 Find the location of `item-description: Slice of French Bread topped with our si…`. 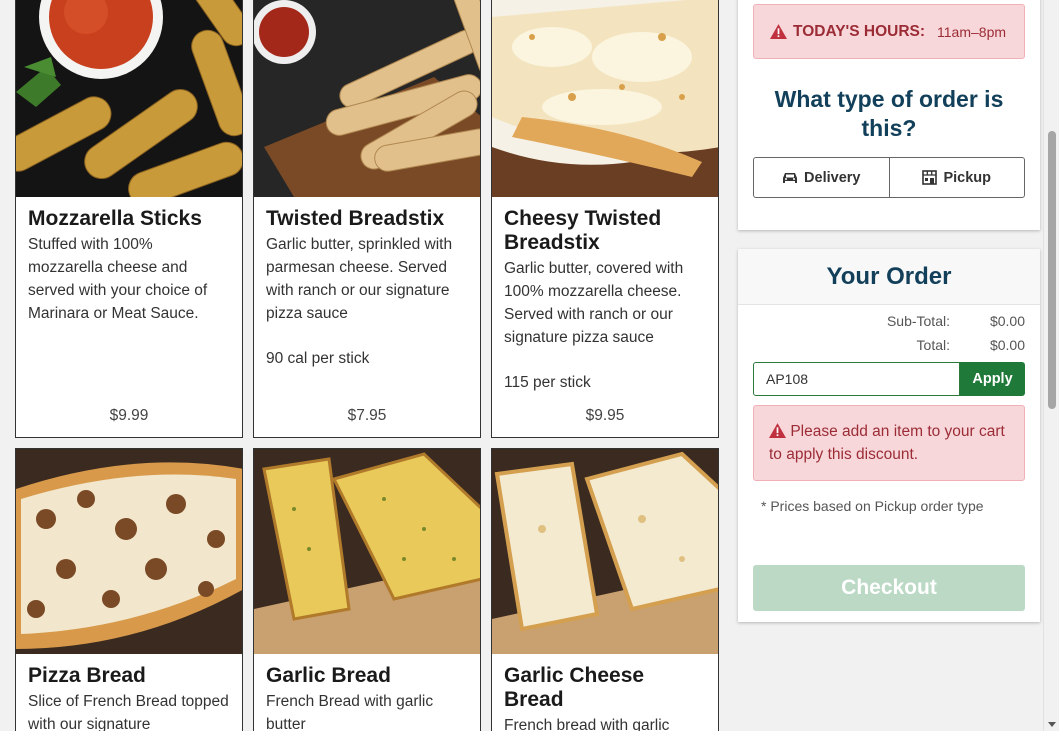

item-description: Slice of French Bread topped with our si… is located at coordinates (128, 712).